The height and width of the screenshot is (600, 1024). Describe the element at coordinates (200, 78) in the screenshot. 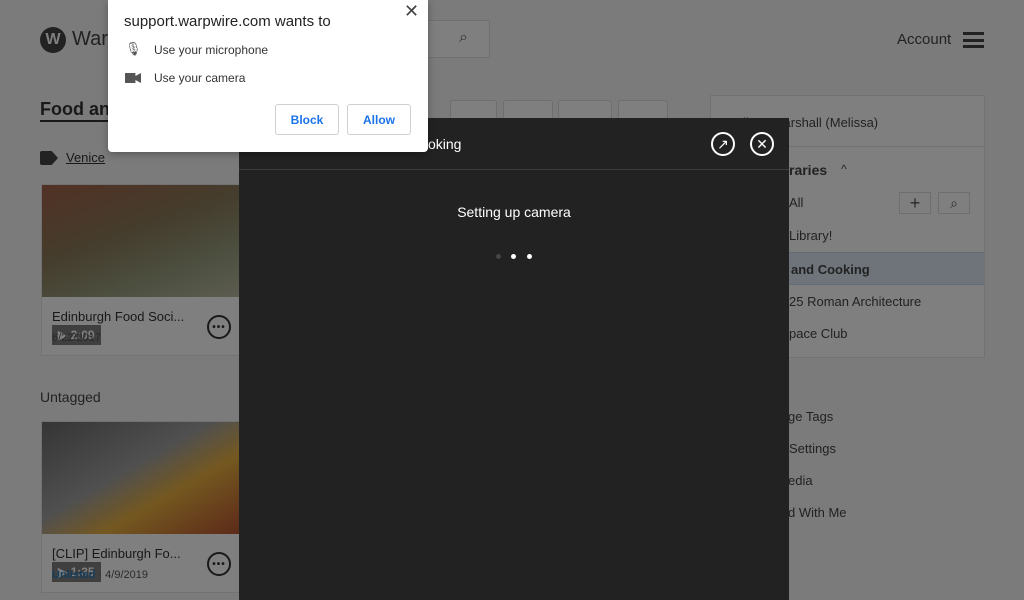

I see `camera-permission: Use your camera` at that location.